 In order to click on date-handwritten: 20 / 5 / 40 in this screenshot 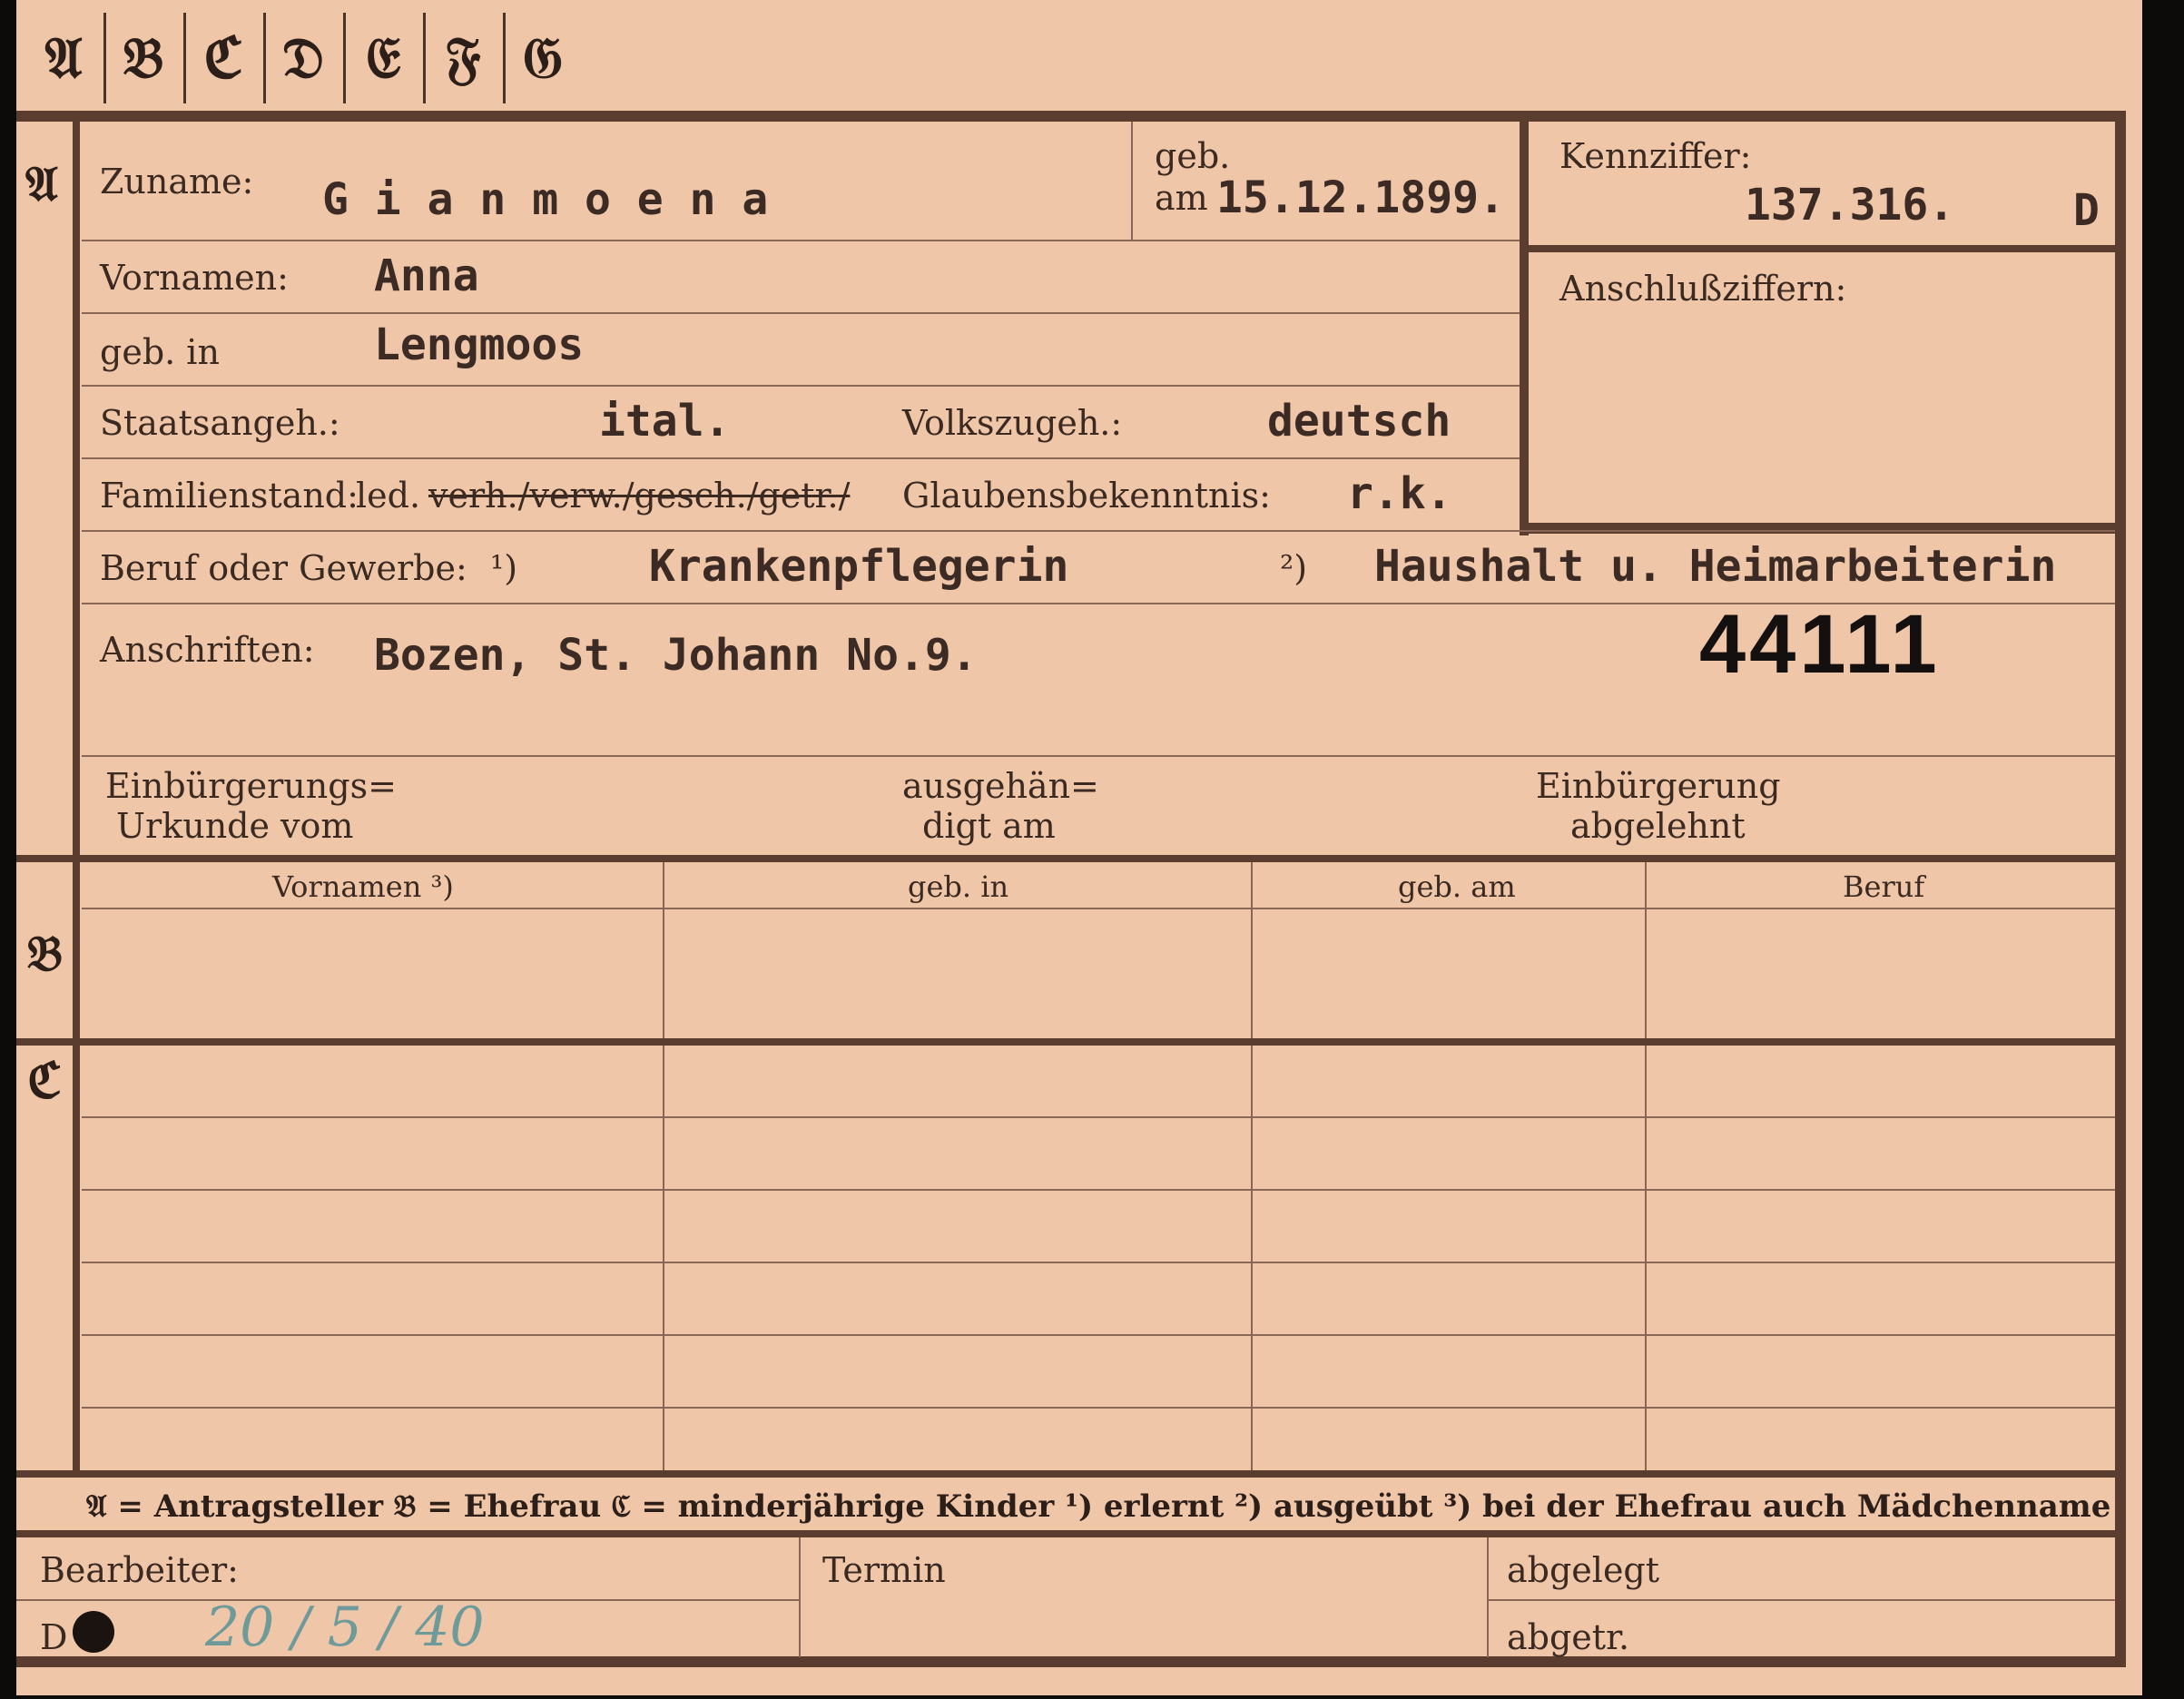, I will do `click(345, 1627)`.